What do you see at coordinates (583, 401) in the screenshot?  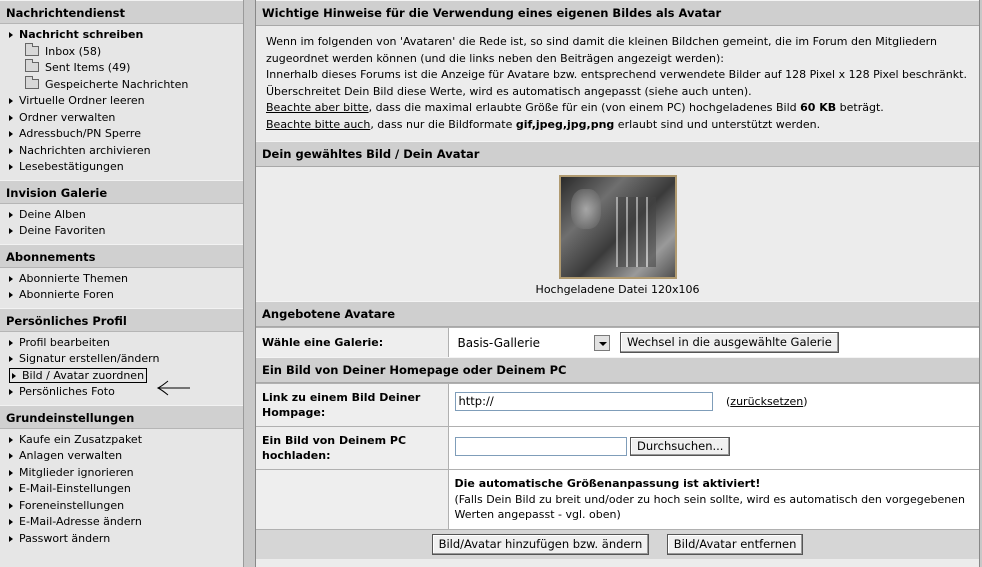 I see `url-input: http://` at bounding box center [583, 401].